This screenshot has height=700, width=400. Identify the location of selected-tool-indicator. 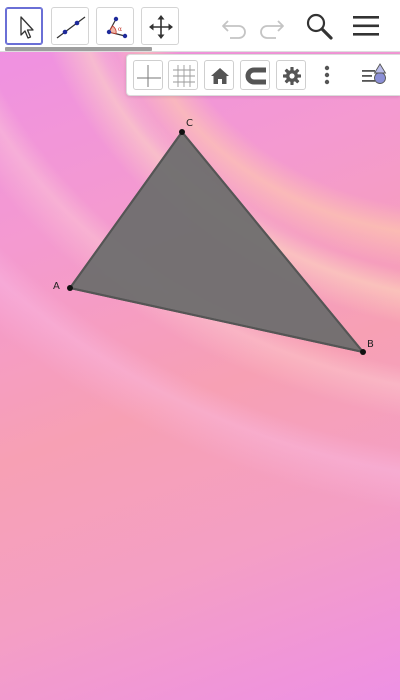
(78, 49).